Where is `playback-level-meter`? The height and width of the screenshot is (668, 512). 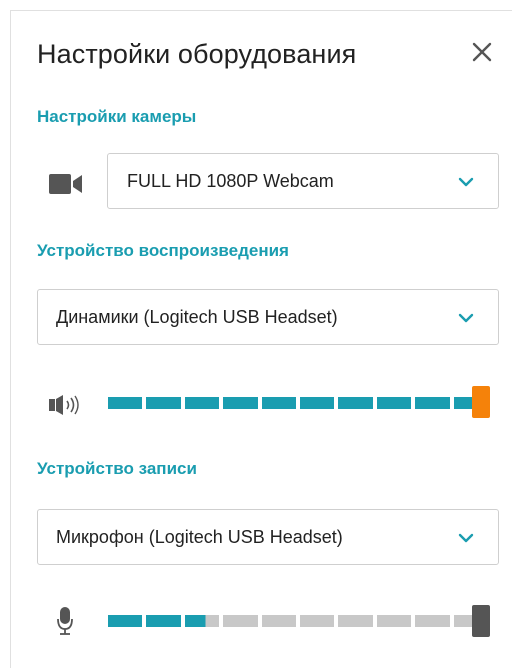
playback-level-meter is located at coordinates (298, 403).